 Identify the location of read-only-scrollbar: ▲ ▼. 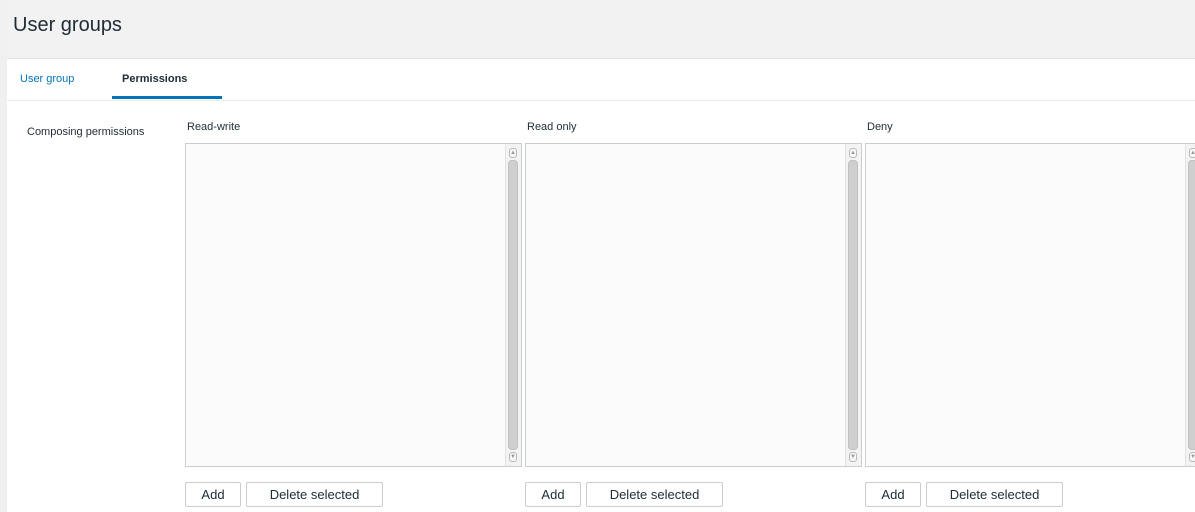
(853, 305).